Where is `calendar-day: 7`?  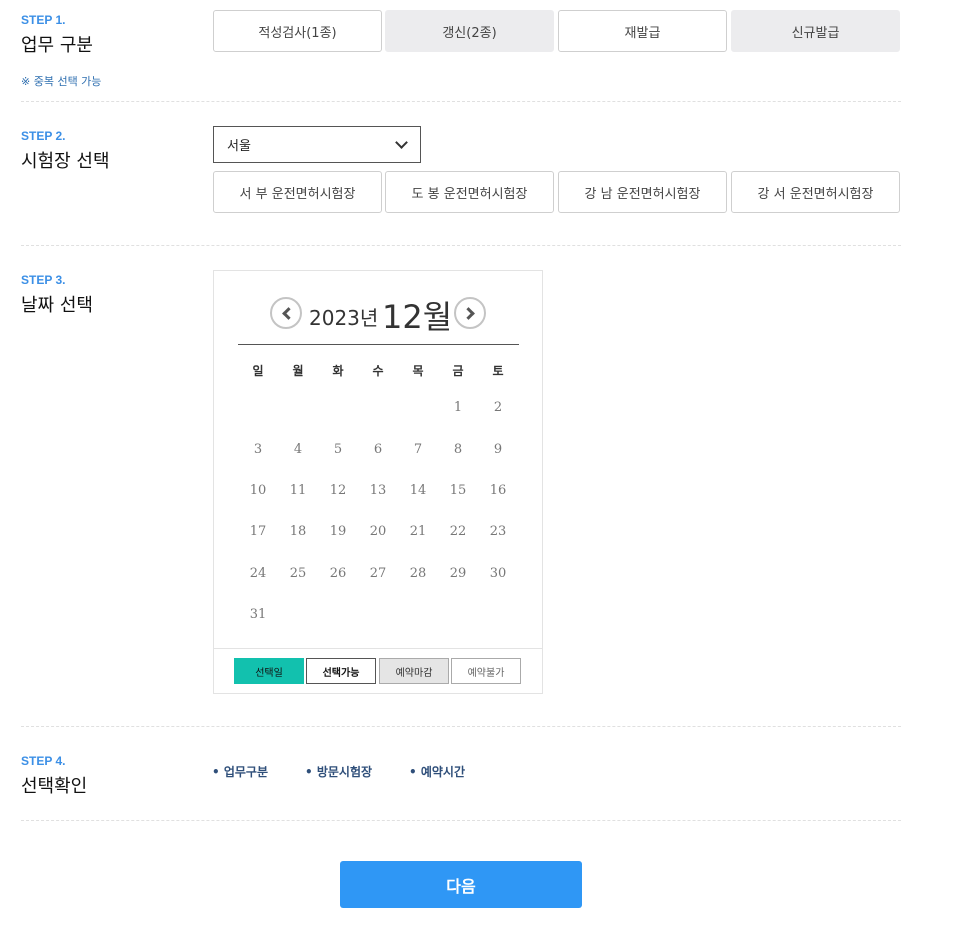
calendar-day: 7 is located at coordinates (418, 449).